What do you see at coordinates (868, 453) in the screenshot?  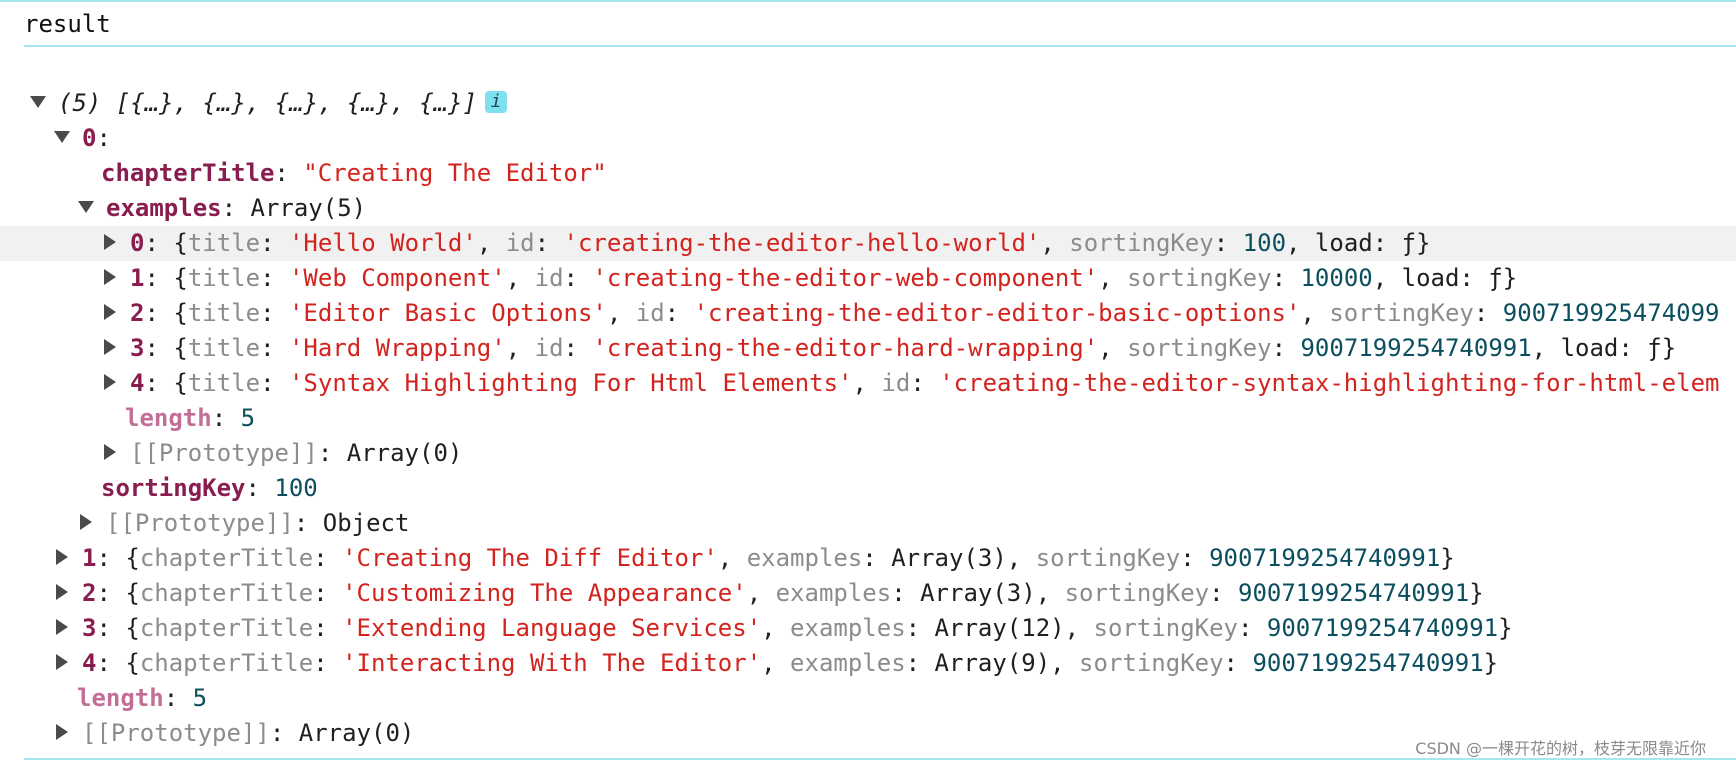 I see `tree-row-examples-prototype: [[Prototype]]: Array(0)` at bounding box center [868, 453].